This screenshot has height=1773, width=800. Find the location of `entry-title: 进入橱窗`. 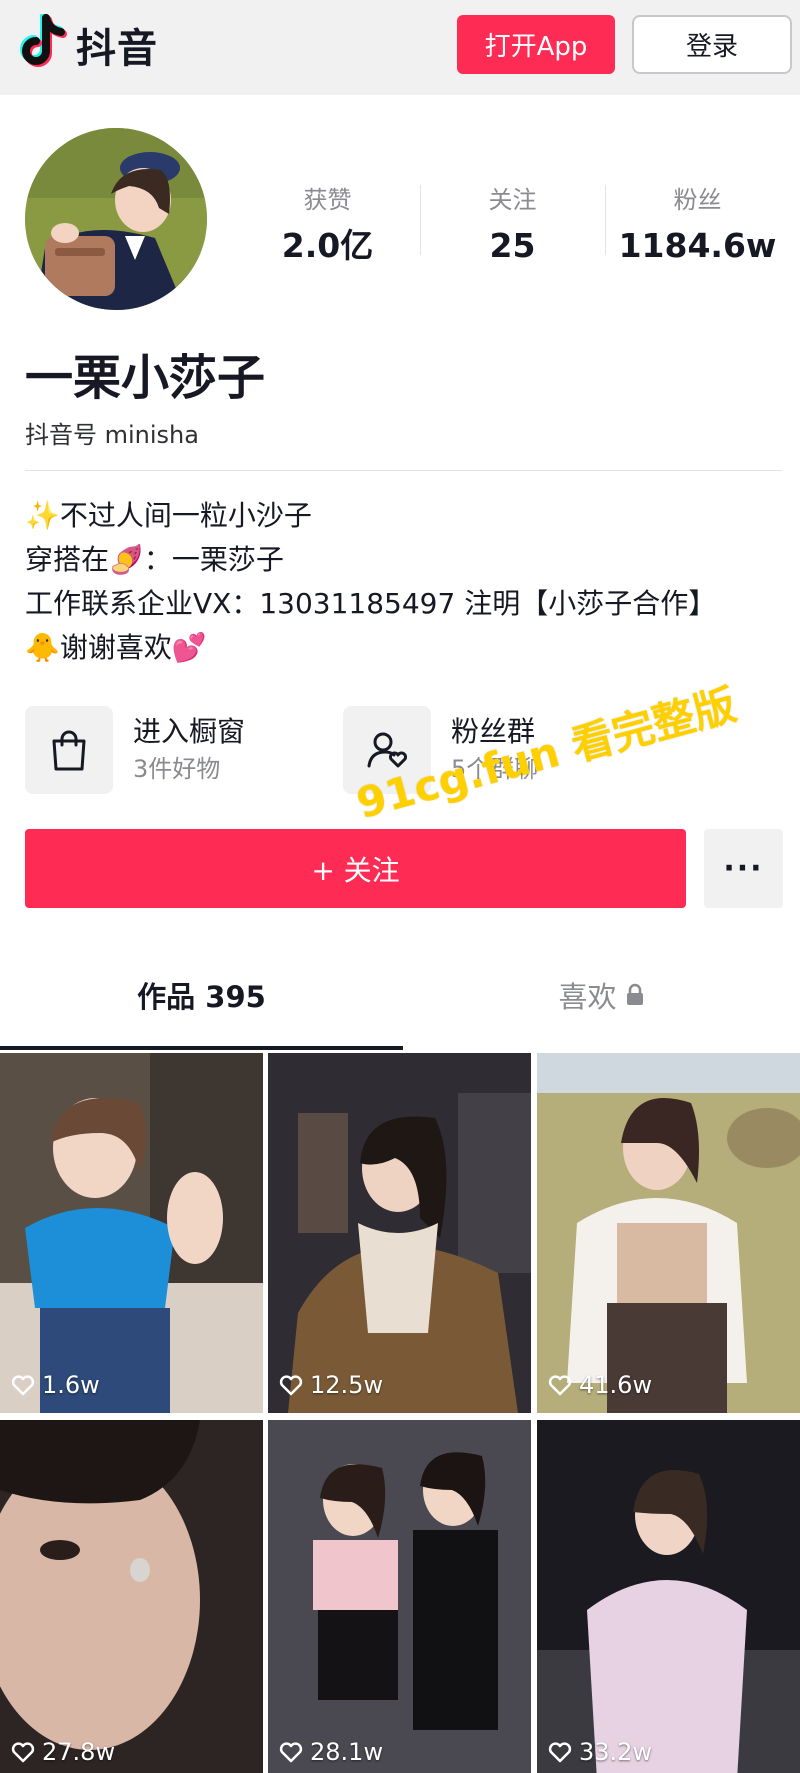

entry-title: 进入橱窗 is located at coordinates (189, 731).